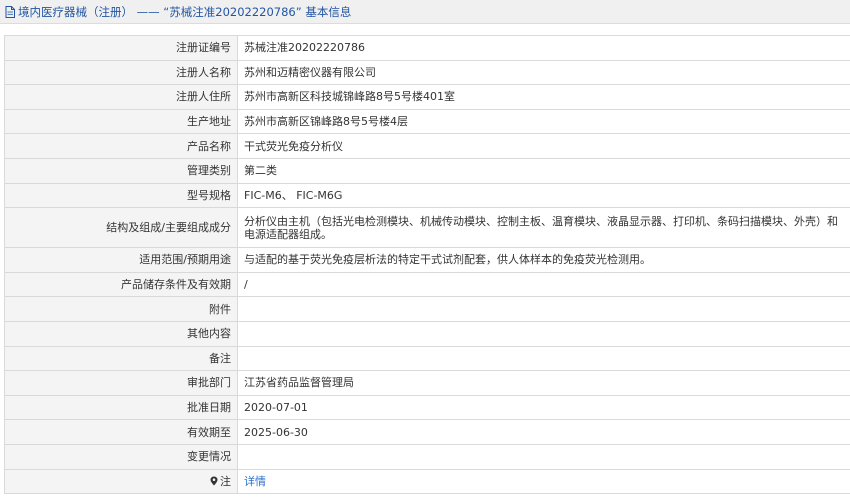 This screenshot has height=497, width=850. Describe the element at coordinates (121, 170) in the screenshot. I see `field-label: 管理类别` at that location.